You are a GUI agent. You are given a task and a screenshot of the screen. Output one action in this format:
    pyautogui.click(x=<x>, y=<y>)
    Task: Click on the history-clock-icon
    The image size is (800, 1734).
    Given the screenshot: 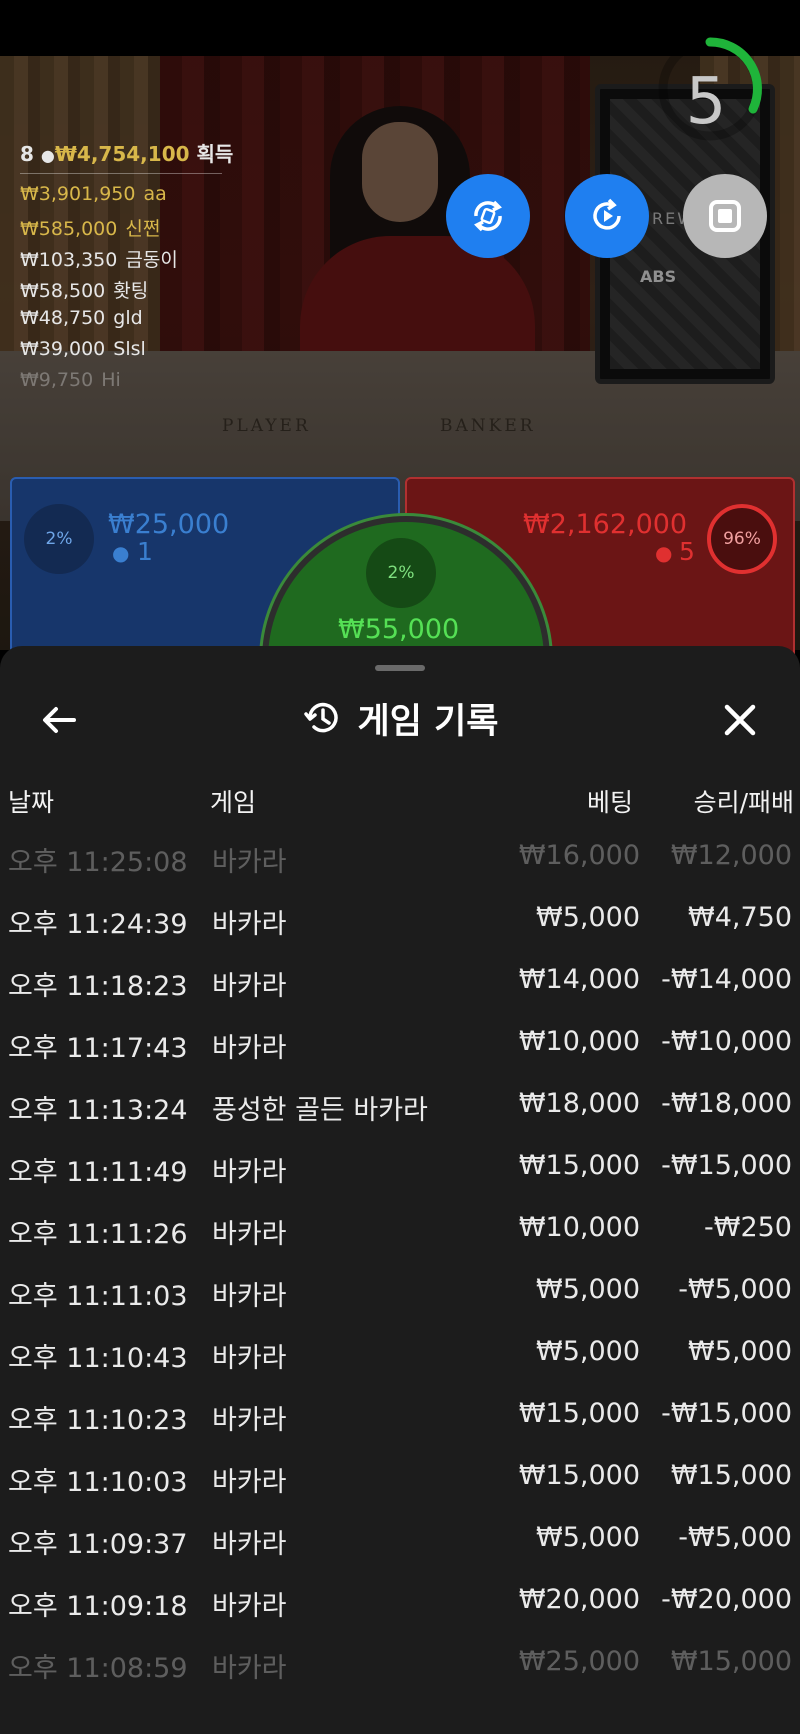 What is the action you would take?
    pyautogui.click(x=320, y=717)
    